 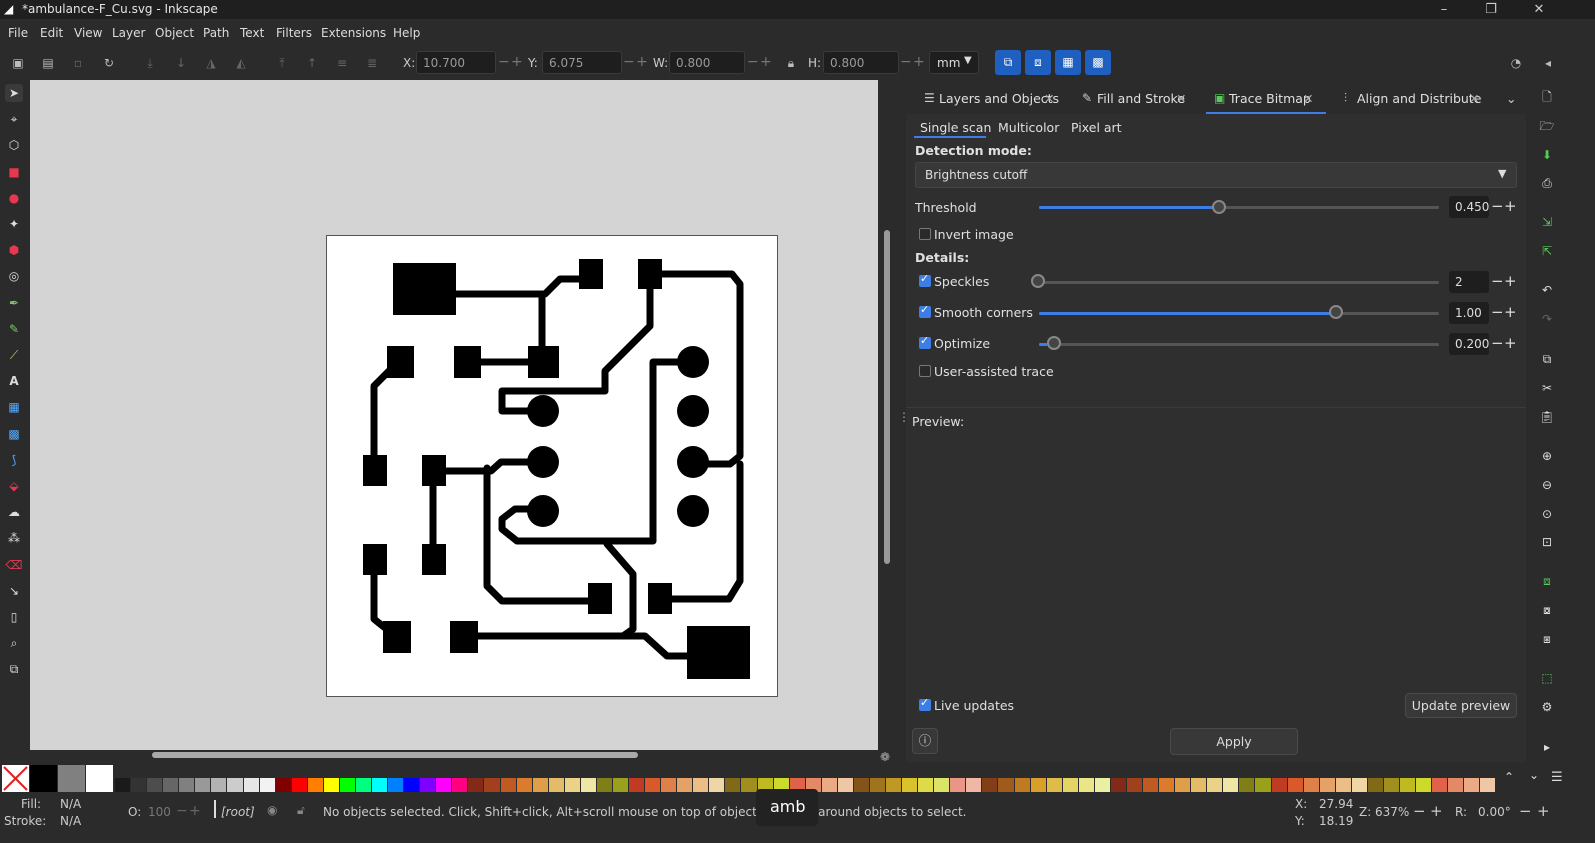 I want to click on menu-help: Help, so click(x=406, y=33).